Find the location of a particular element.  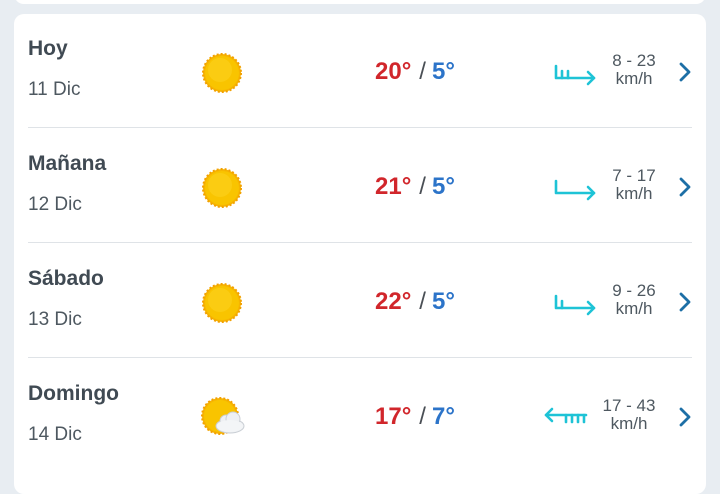

previous-card-edge is located at coordinates (360, 2).